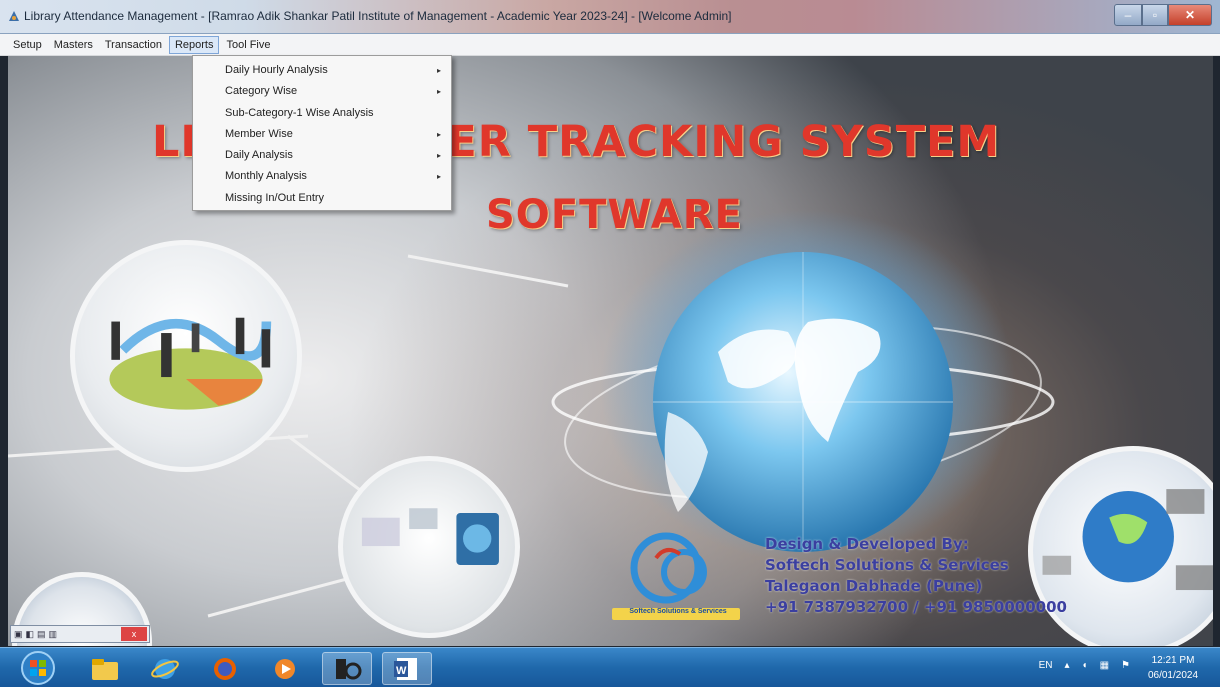 The height and width of the screenshot is (687, 1220). I want to click on menu-item-daily-analysis: Daily Analysis ▸, so click(322, 155).